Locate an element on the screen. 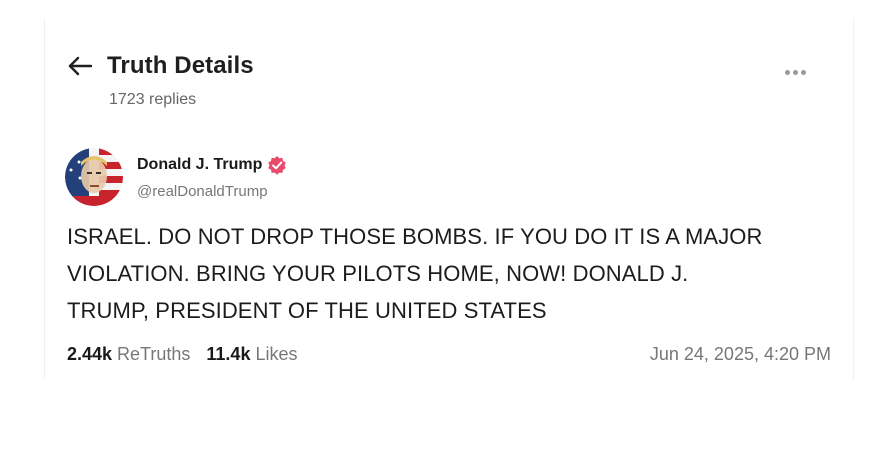 The image size is (870, 462). likes-stat: 11.4k Likes is located at coordinates (251, 354).